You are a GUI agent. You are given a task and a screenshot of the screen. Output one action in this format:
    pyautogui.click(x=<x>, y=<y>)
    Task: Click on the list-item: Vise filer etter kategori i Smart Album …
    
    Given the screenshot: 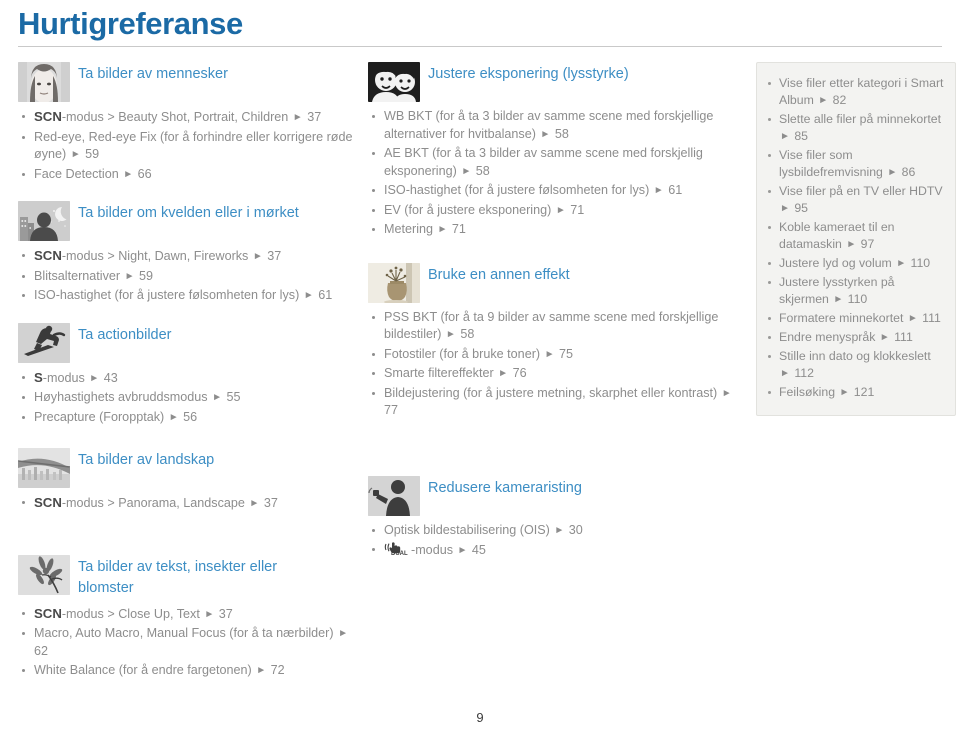 What is the action you would take?
    pyautogui.click(x=853, y=92)
    